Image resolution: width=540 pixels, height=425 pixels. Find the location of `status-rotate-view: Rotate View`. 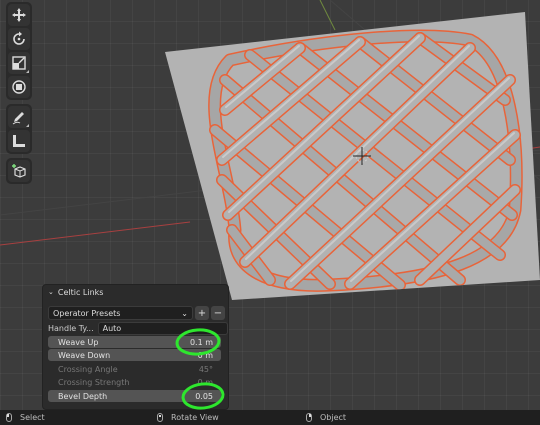

status-rotate-view: Rotate View is located at coordinates (188, 417).